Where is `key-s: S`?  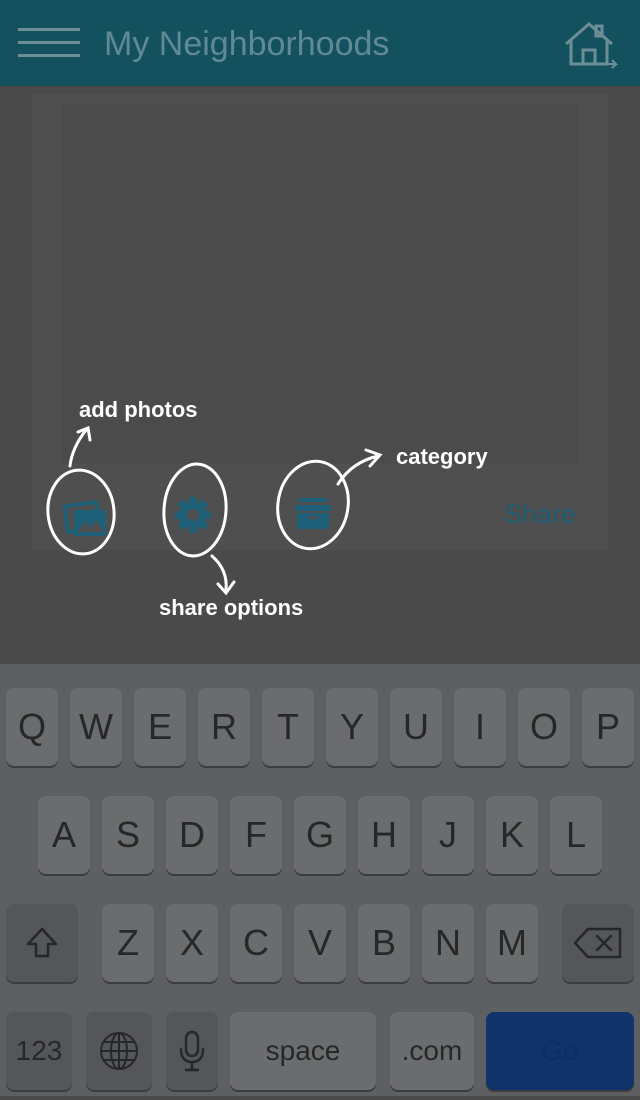
key-s: S is located at coordinates (128, 835).